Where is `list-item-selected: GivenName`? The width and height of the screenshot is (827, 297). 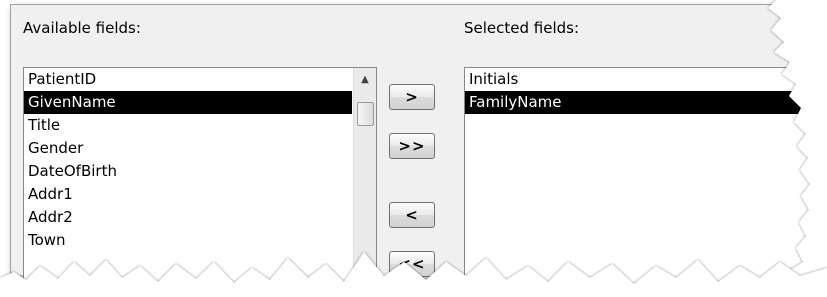
list-item-selected: GivenName is located at coordinates (188, 102).